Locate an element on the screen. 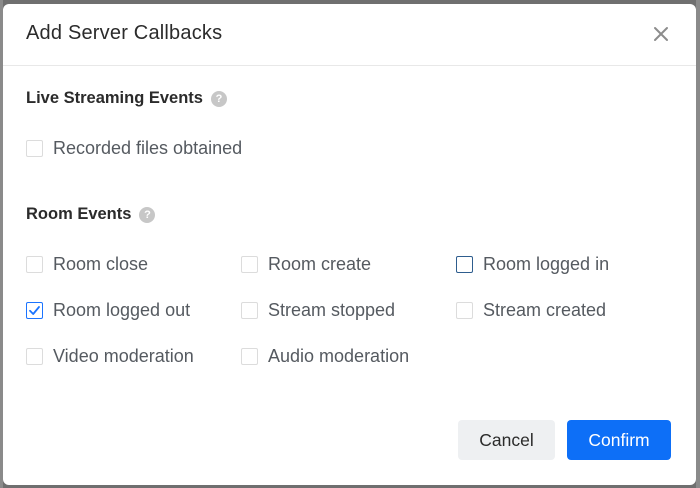 The image size is (700, 488). checkbox-audio-moderation: Audio moderation is located at coordinates (325, 356).